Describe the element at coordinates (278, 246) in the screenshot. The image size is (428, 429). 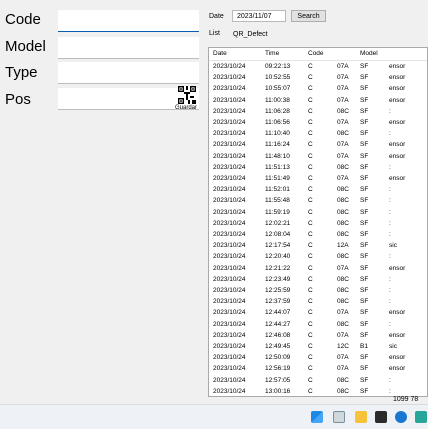
I see `table-cell: 12:17:54` at that location.